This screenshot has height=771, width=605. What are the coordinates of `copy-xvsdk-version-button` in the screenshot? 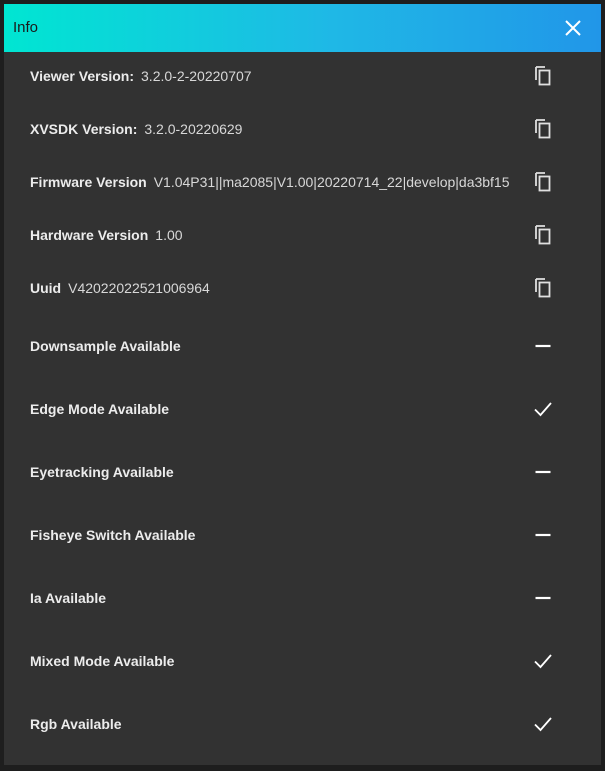 It's located at (543, 129).